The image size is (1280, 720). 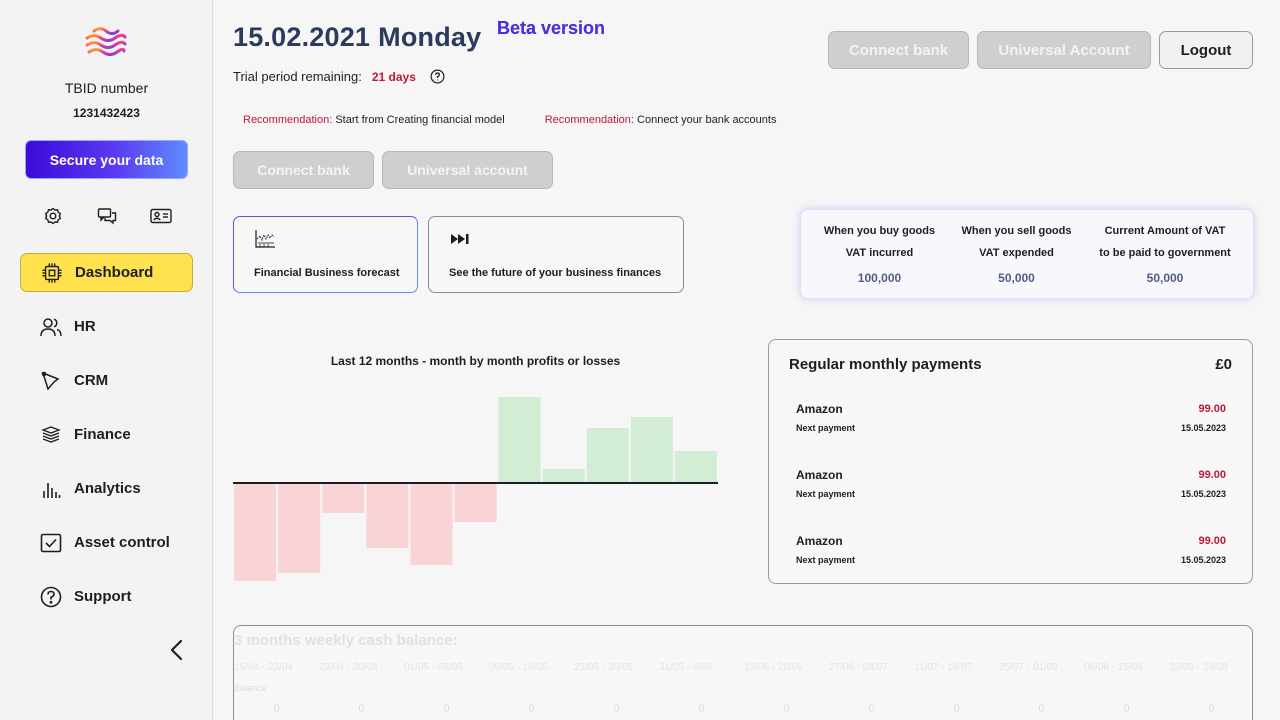 What do you see at coordinates (1223, 364) in the screenshot?
I see `payments-total: £0` at bounding box center [1223, 364].